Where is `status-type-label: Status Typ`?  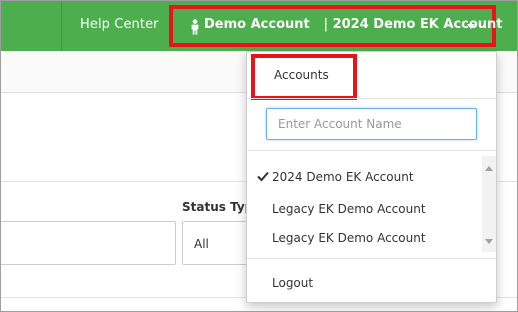 status-type-label: Status Typ is located at coordinates (218, 207).